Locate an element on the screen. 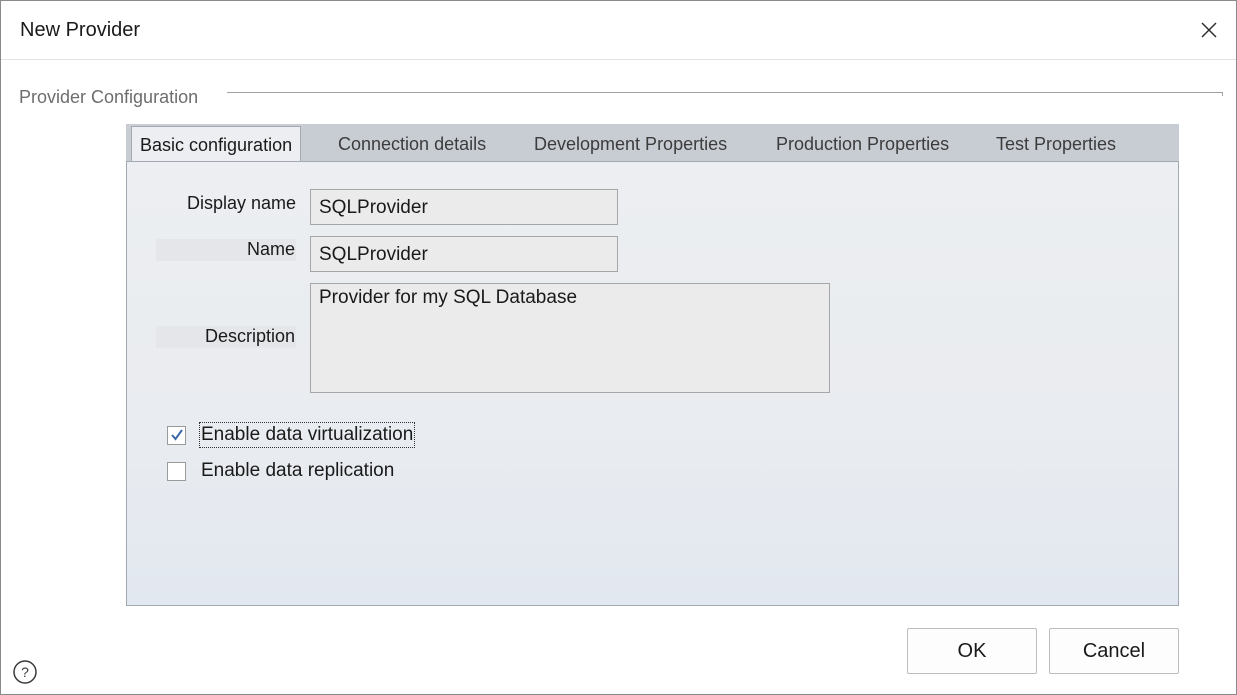  tab-test-properties: Test Properties is located at coordinates (1056, 143).